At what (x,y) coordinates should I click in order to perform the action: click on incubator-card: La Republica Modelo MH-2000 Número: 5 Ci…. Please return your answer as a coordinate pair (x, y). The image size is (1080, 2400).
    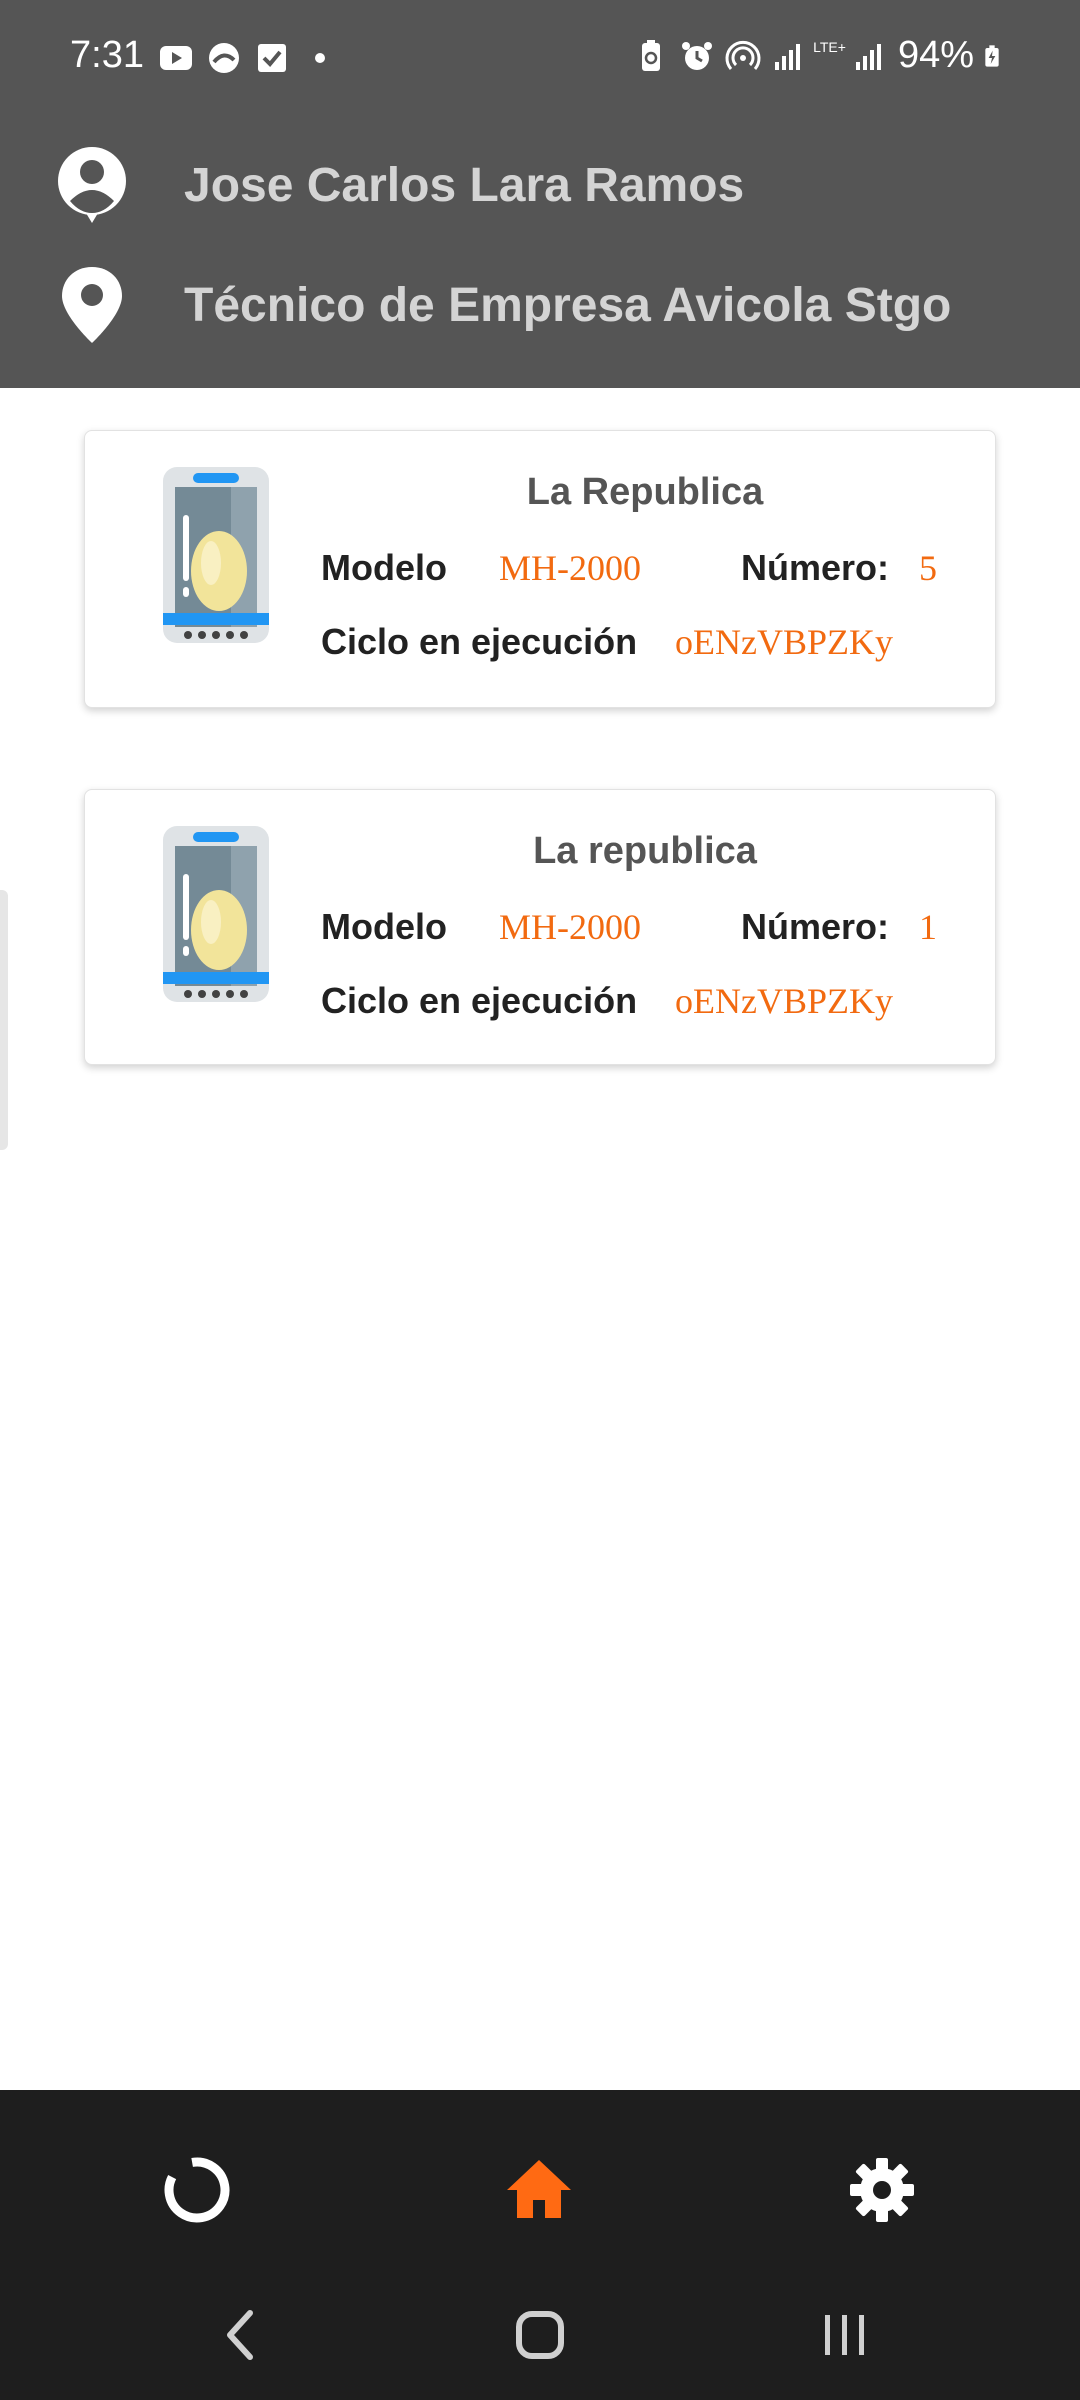
    Looking at the image, I should click on (540, 569).